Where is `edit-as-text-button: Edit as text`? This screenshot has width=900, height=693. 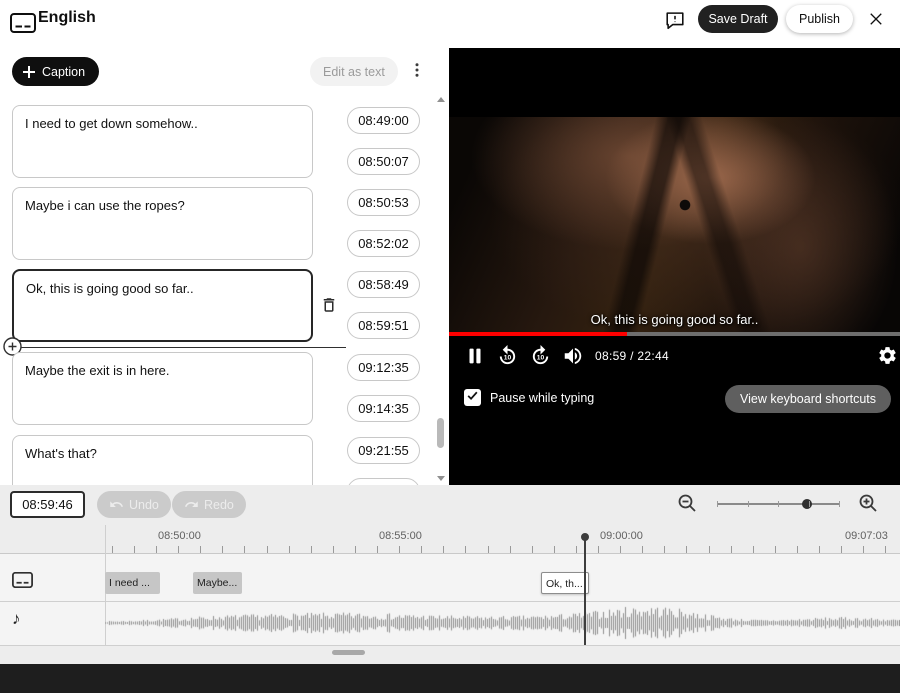 edit-as-text-button: Edit as text is located at coordinates (354, 71).